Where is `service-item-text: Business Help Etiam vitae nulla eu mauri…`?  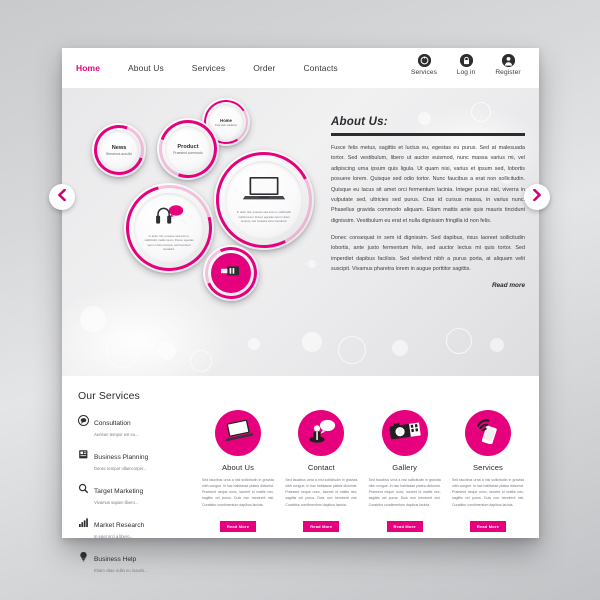 service-item-text: Business Help Etiam vitae nulla eu mauri… is located at coordinates (121, 560).